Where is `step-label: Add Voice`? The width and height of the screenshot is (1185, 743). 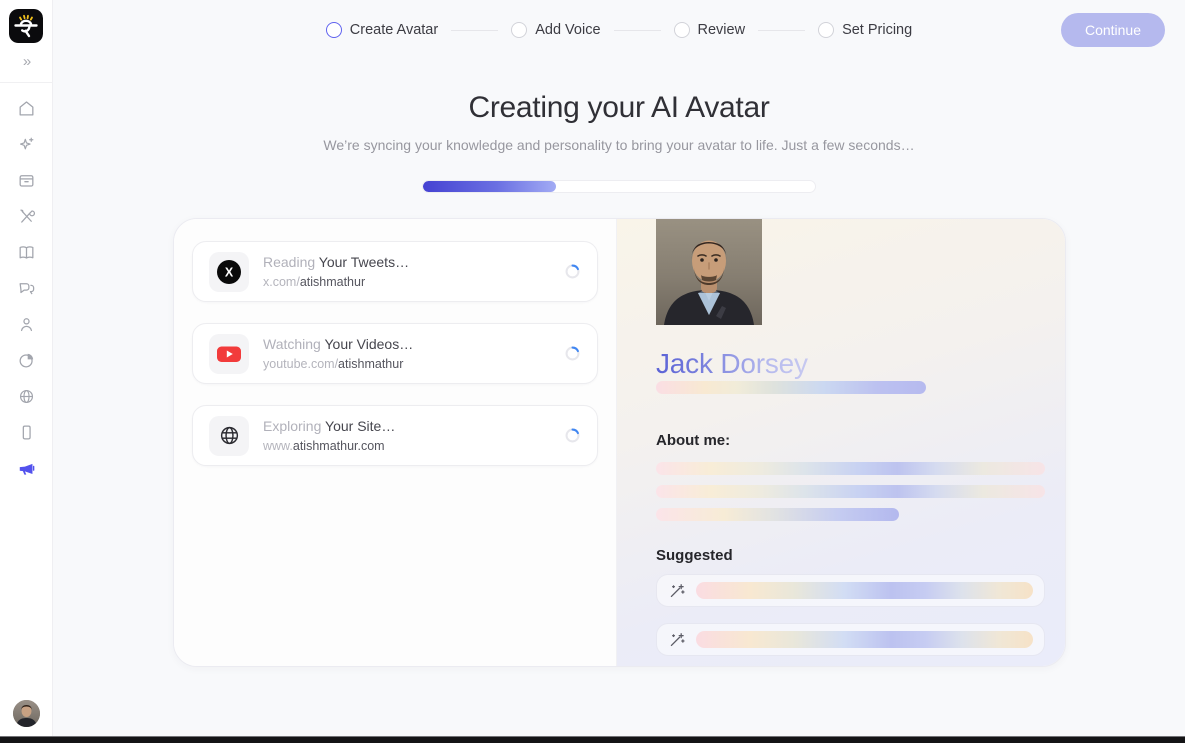
step-label: Add Voice is located at coordinates (568, 30).